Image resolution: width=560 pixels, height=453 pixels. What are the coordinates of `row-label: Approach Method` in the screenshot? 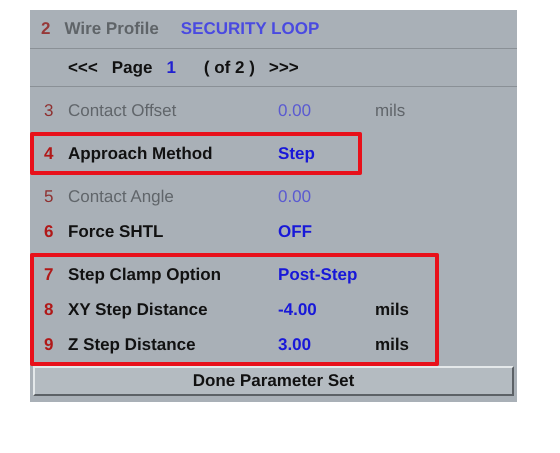 It's located at (141, 154).